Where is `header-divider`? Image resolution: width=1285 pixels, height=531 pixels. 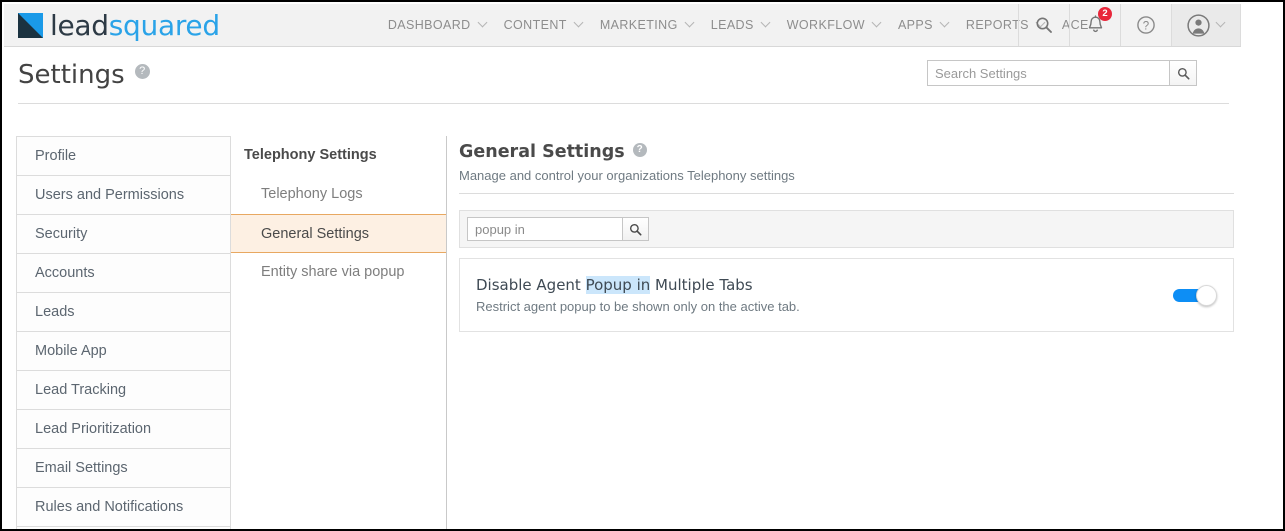 header-divider is located at coordinates (623, 103).